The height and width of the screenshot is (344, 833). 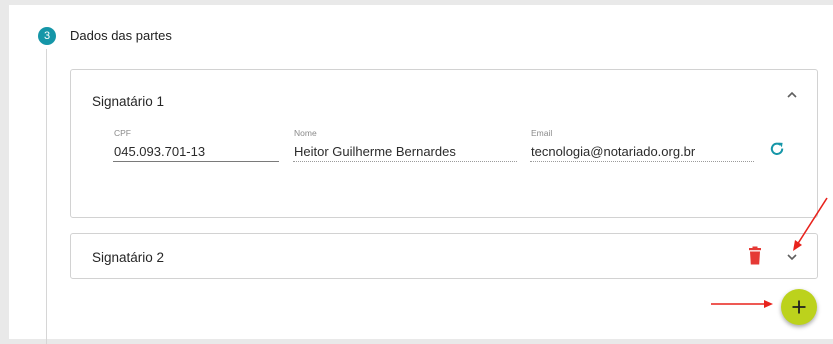 I want to click on chevron-down-icon, so click(x=792, y=257).